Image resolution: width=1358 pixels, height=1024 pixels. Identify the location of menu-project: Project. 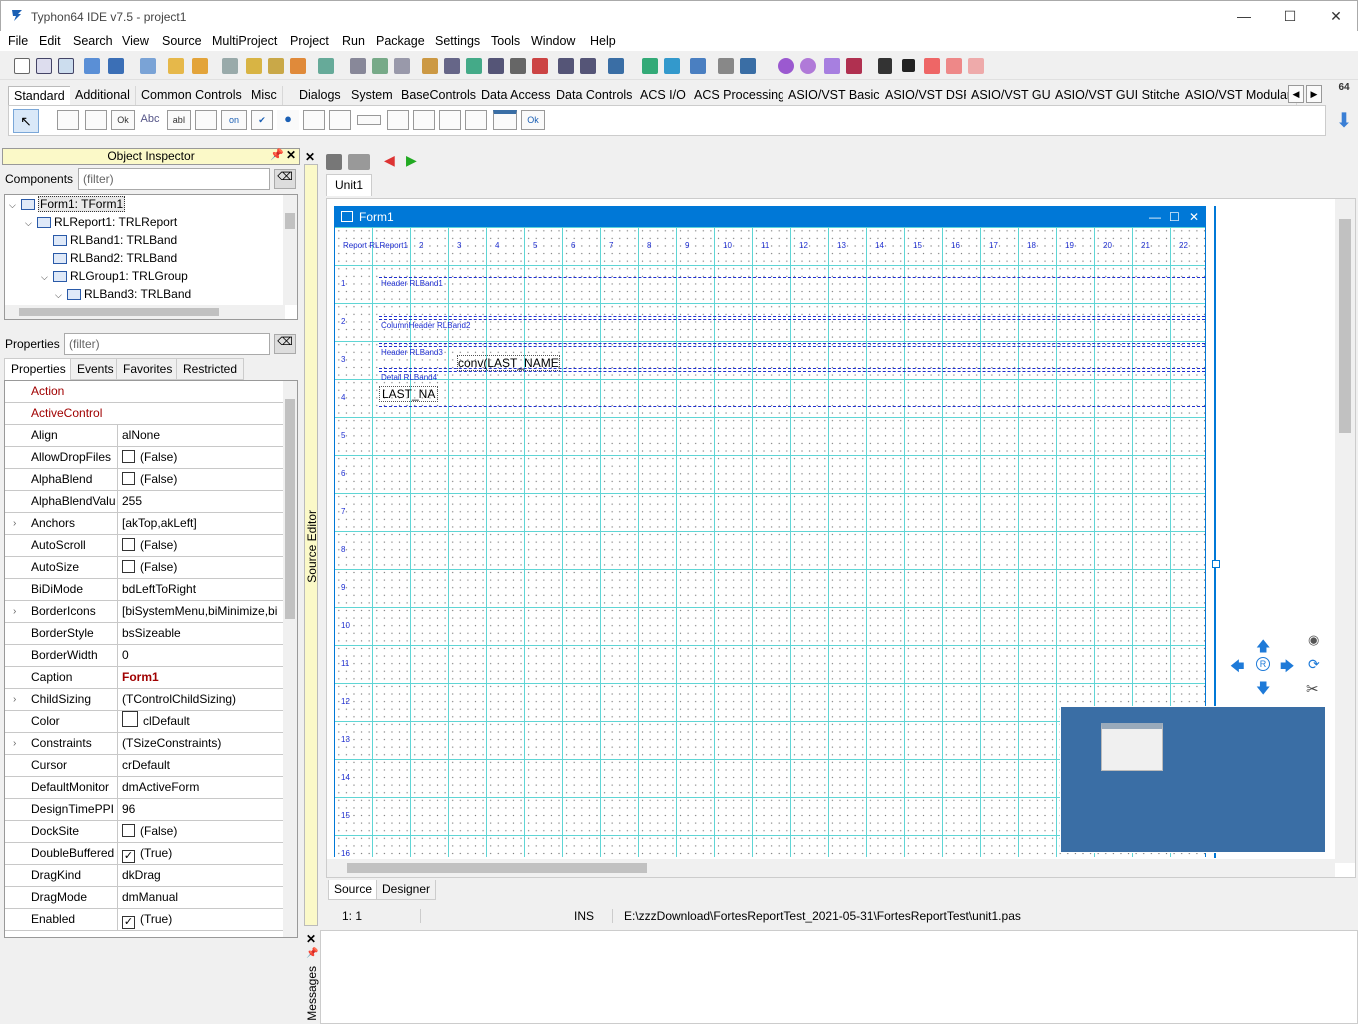
(309, 41).